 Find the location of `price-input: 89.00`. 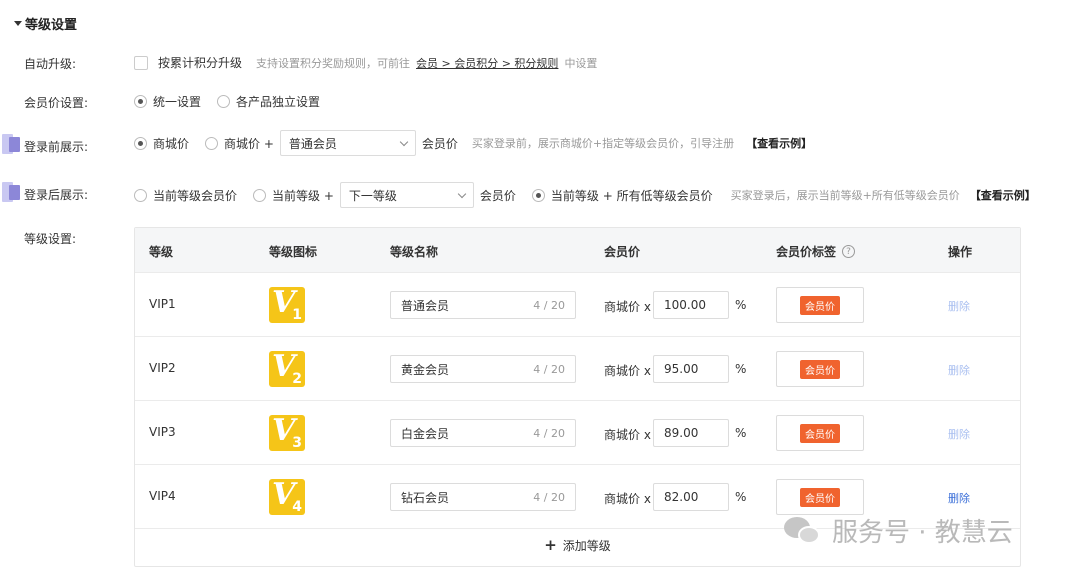

price-input: 89.00 is located at coordinates (691, 433).